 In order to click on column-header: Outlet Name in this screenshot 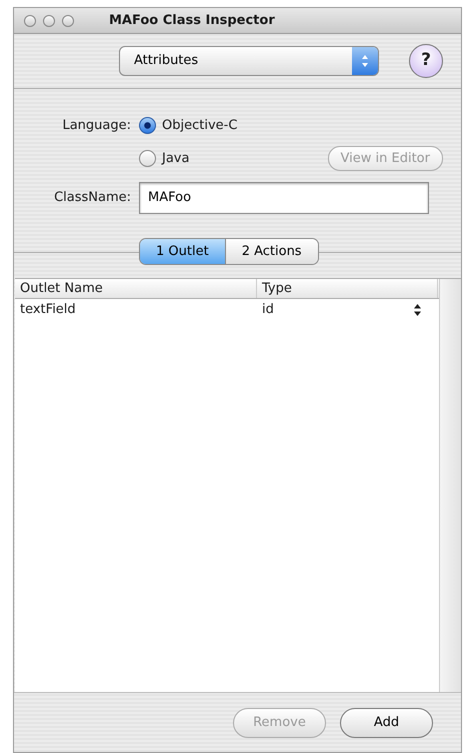, I will do `click(136, 288)`.